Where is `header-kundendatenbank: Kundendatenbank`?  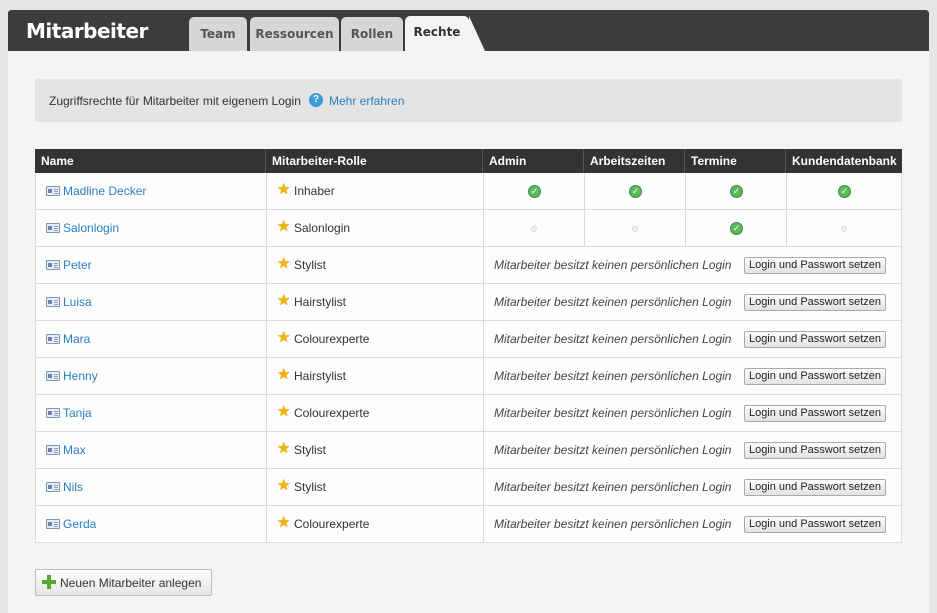 header-kundendatenbank: Kundendatenbank is located at coordinates (844, 161).